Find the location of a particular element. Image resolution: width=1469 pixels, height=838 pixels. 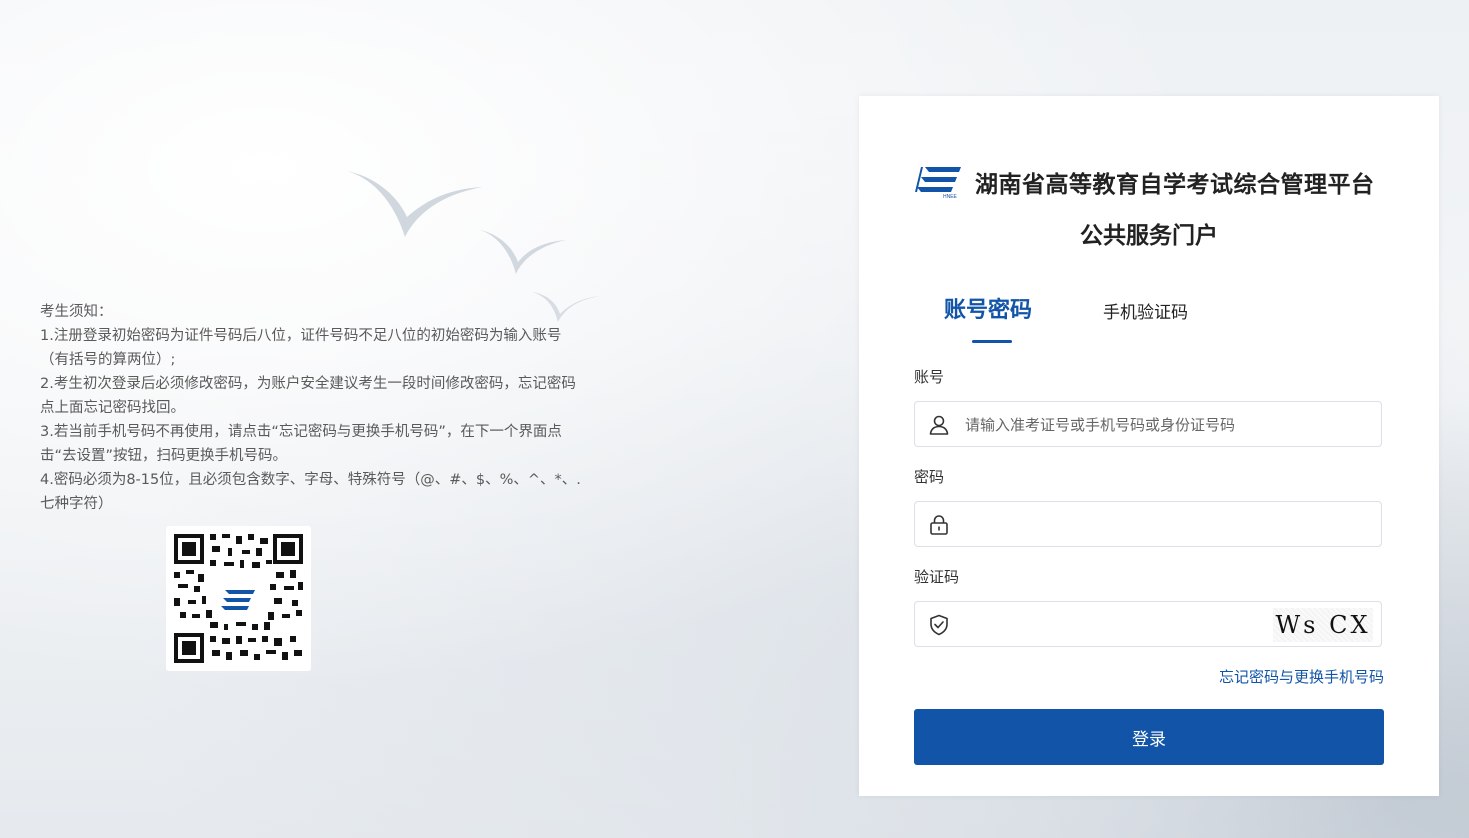

panel-header: HNEE 湖南省高等教育自学考试综合管理平台 is located at coordinates (1157, 182).